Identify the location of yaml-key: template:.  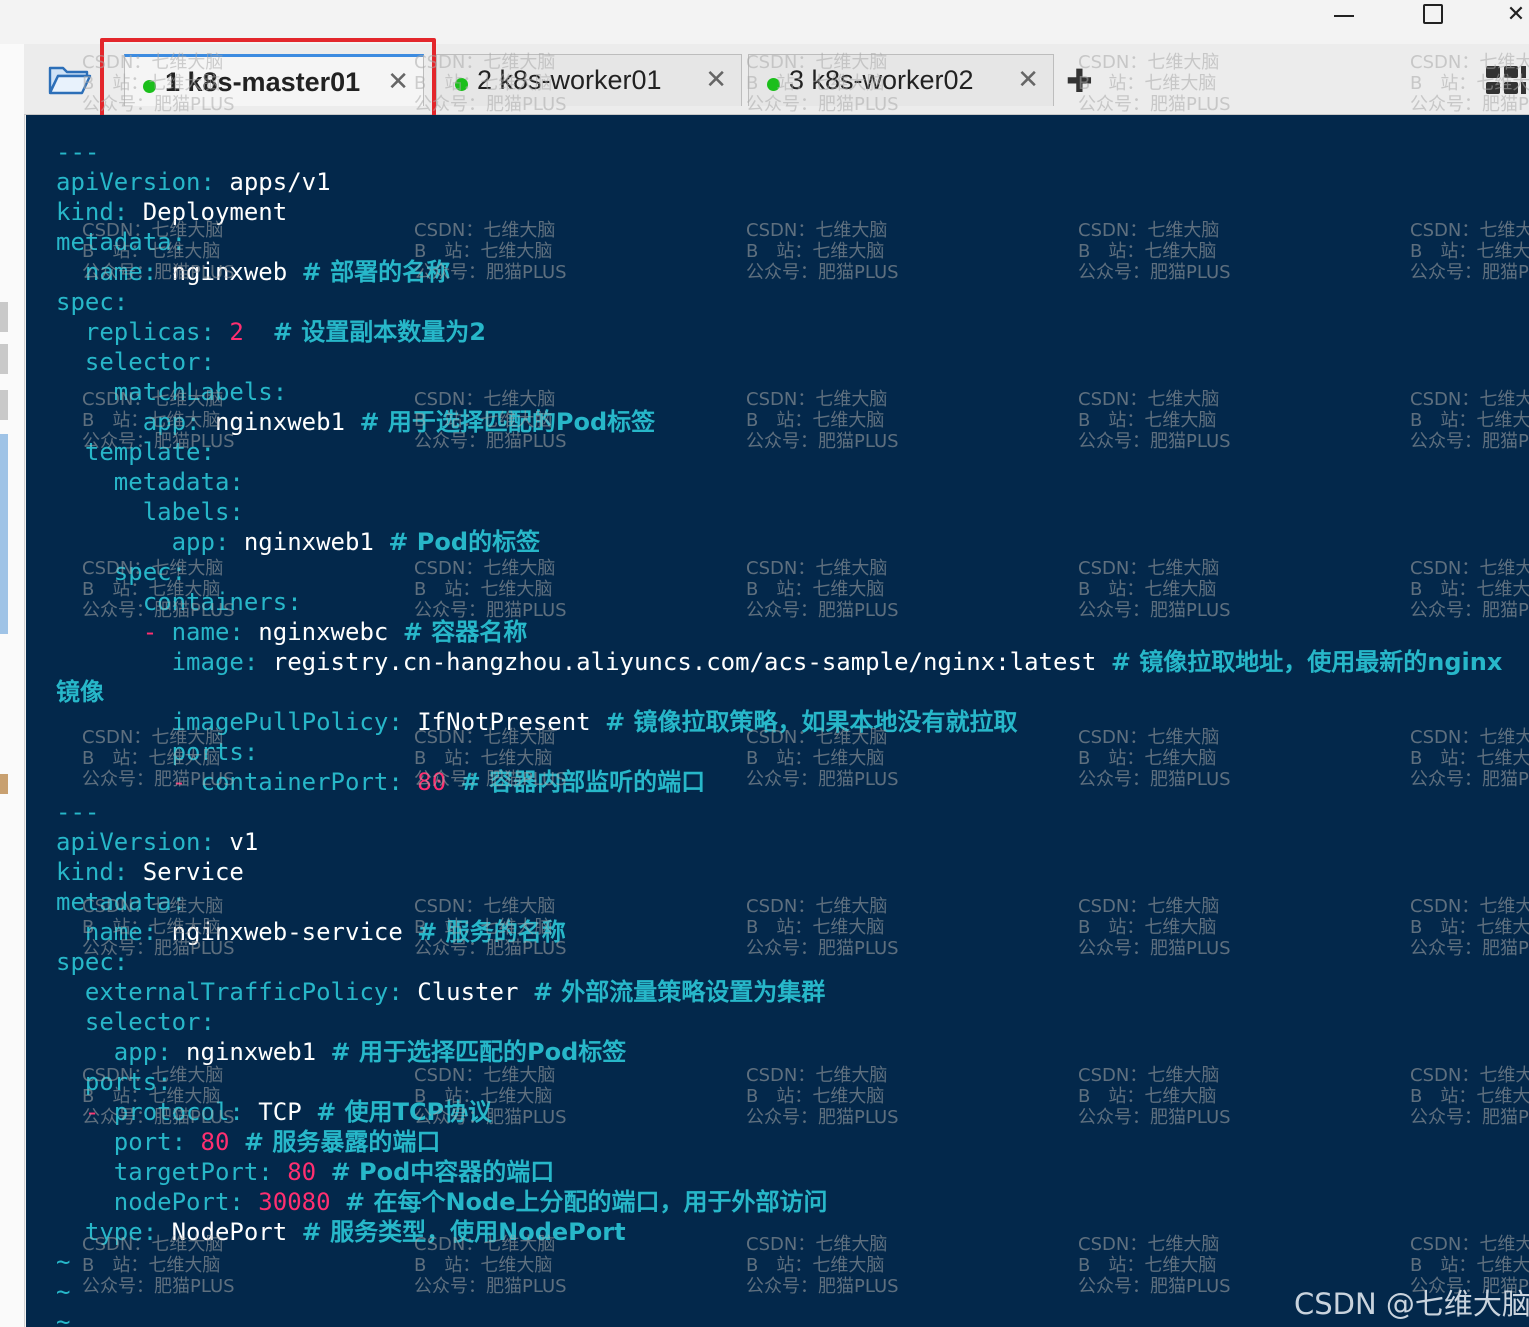
(149, 452).